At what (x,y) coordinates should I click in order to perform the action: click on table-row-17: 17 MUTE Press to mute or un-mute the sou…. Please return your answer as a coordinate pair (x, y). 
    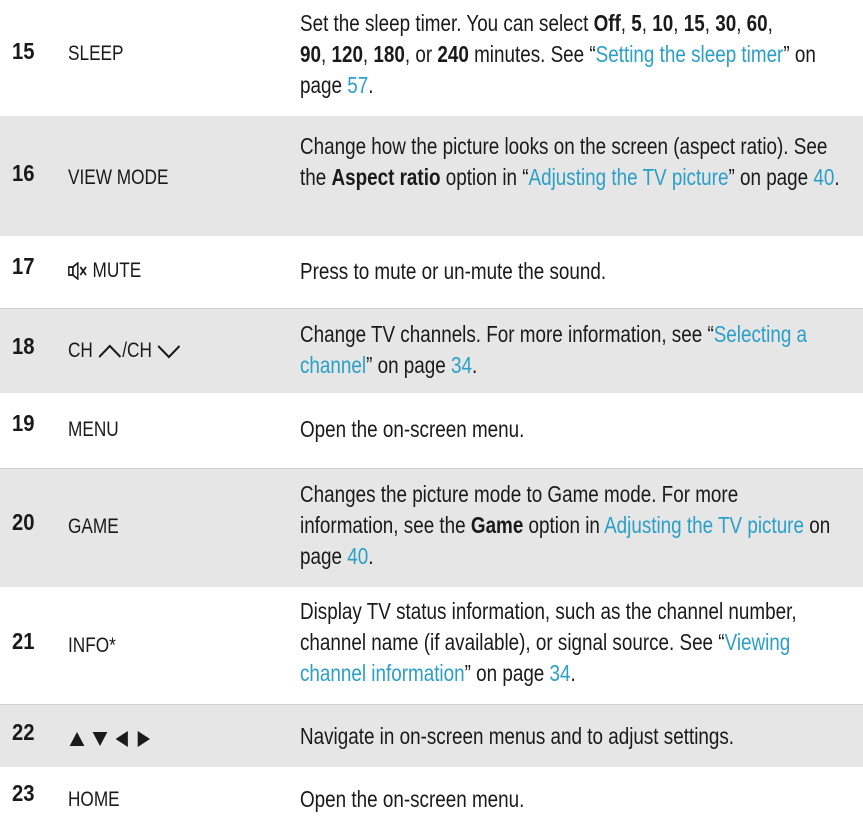
    Looking at the image, I should click on (431, 272).